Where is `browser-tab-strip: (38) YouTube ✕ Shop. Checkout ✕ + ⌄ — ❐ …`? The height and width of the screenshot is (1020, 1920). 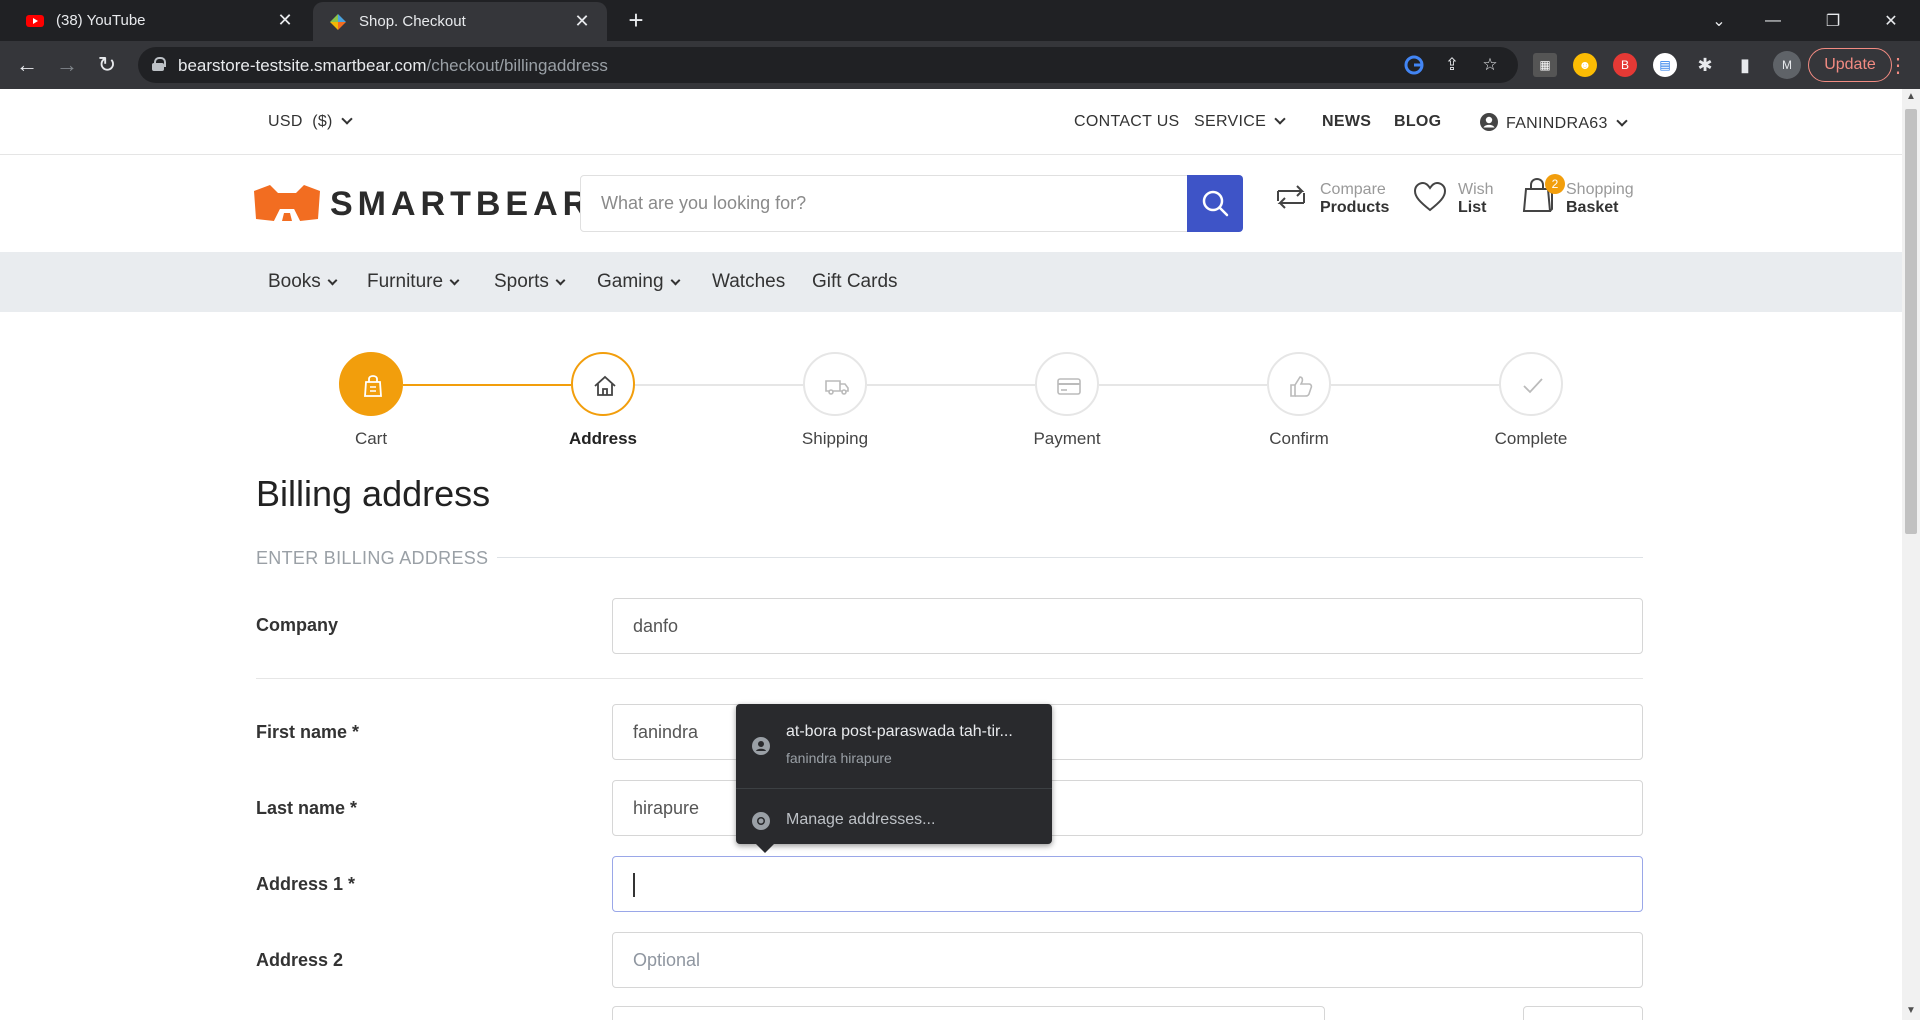
browser-tab-strip: (38) YouTube ✕ Shop. Checkout ✕ + ⌄ — ❐ … is located at coordinates (960, 20).